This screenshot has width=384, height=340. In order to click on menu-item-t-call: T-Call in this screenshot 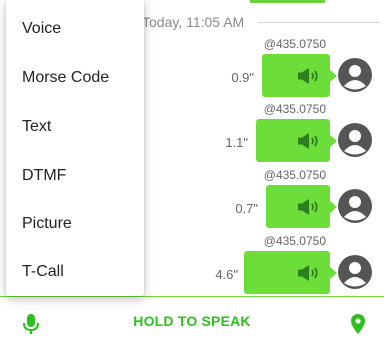, I will do `click(75, 272)`.